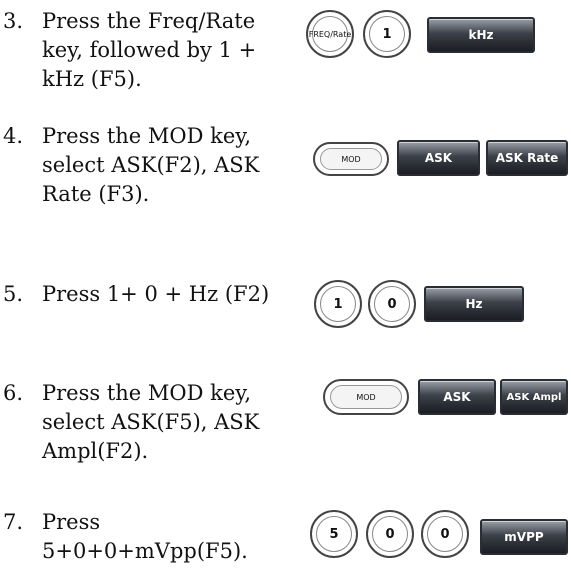 This screenshot has width=571, height=568. Describe the element at coordinates (13, 522) in the screenshot. I see `step-number: 7.` at that location.